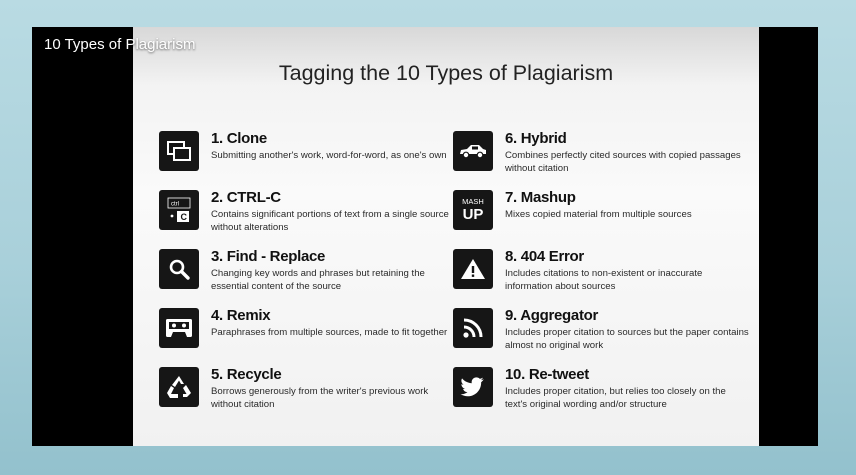 Image resolution: width=856 pixels, height=475 pixels. Describe the element at coordinates (552, 315) in the screenshot. I see `item-name: 9. Aggregator` at that location.